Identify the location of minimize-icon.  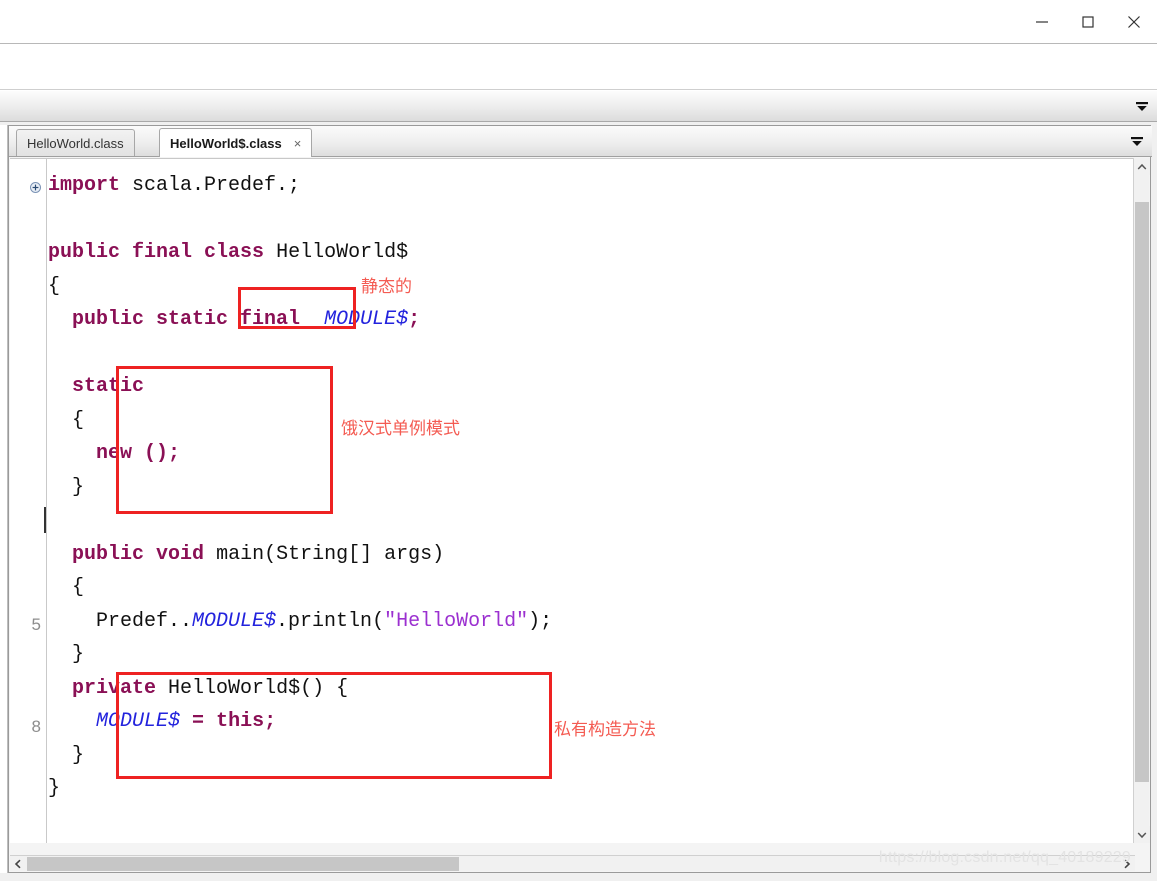
(1042, 22).